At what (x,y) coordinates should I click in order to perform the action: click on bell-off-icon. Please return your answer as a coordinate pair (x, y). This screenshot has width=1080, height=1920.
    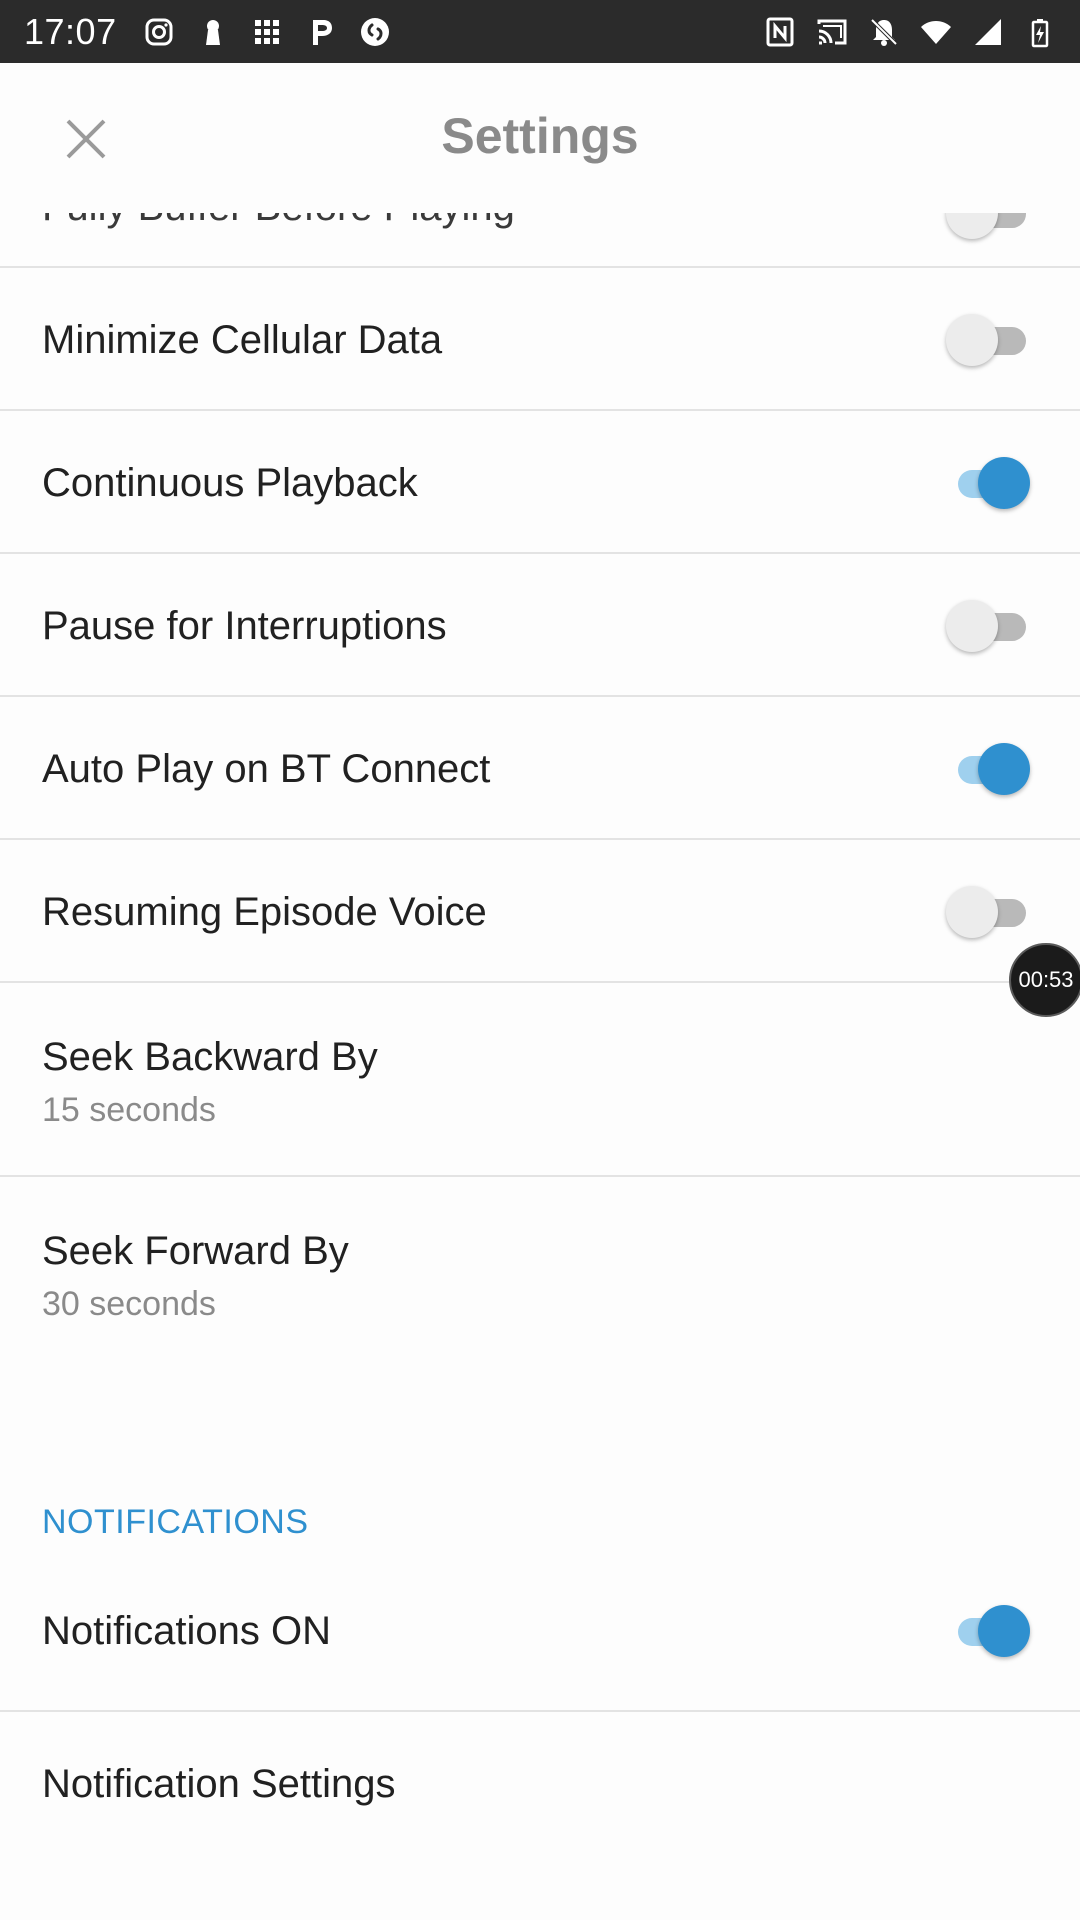
    Looking at the image, I should click on (884, 32).